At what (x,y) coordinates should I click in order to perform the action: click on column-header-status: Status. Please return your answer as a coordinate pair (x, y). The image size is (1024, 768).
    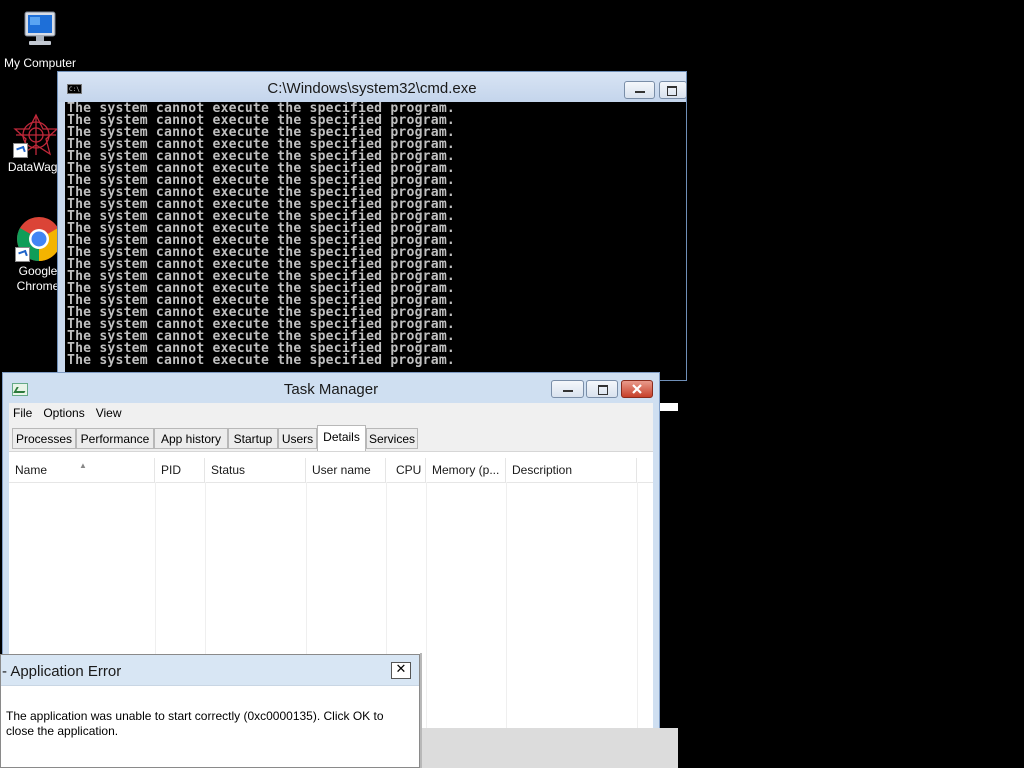
    Looking at the image, I should click on (255, 470).